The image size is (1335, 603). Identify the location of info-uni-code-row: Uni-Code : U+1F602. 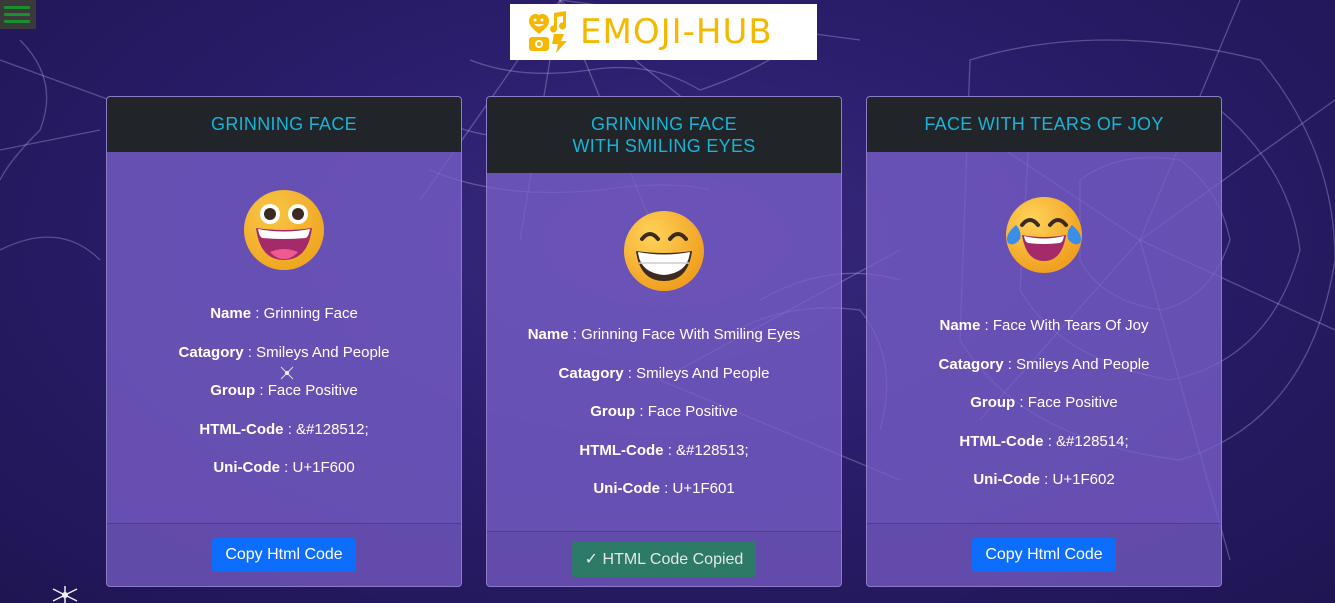
(1044, 487).